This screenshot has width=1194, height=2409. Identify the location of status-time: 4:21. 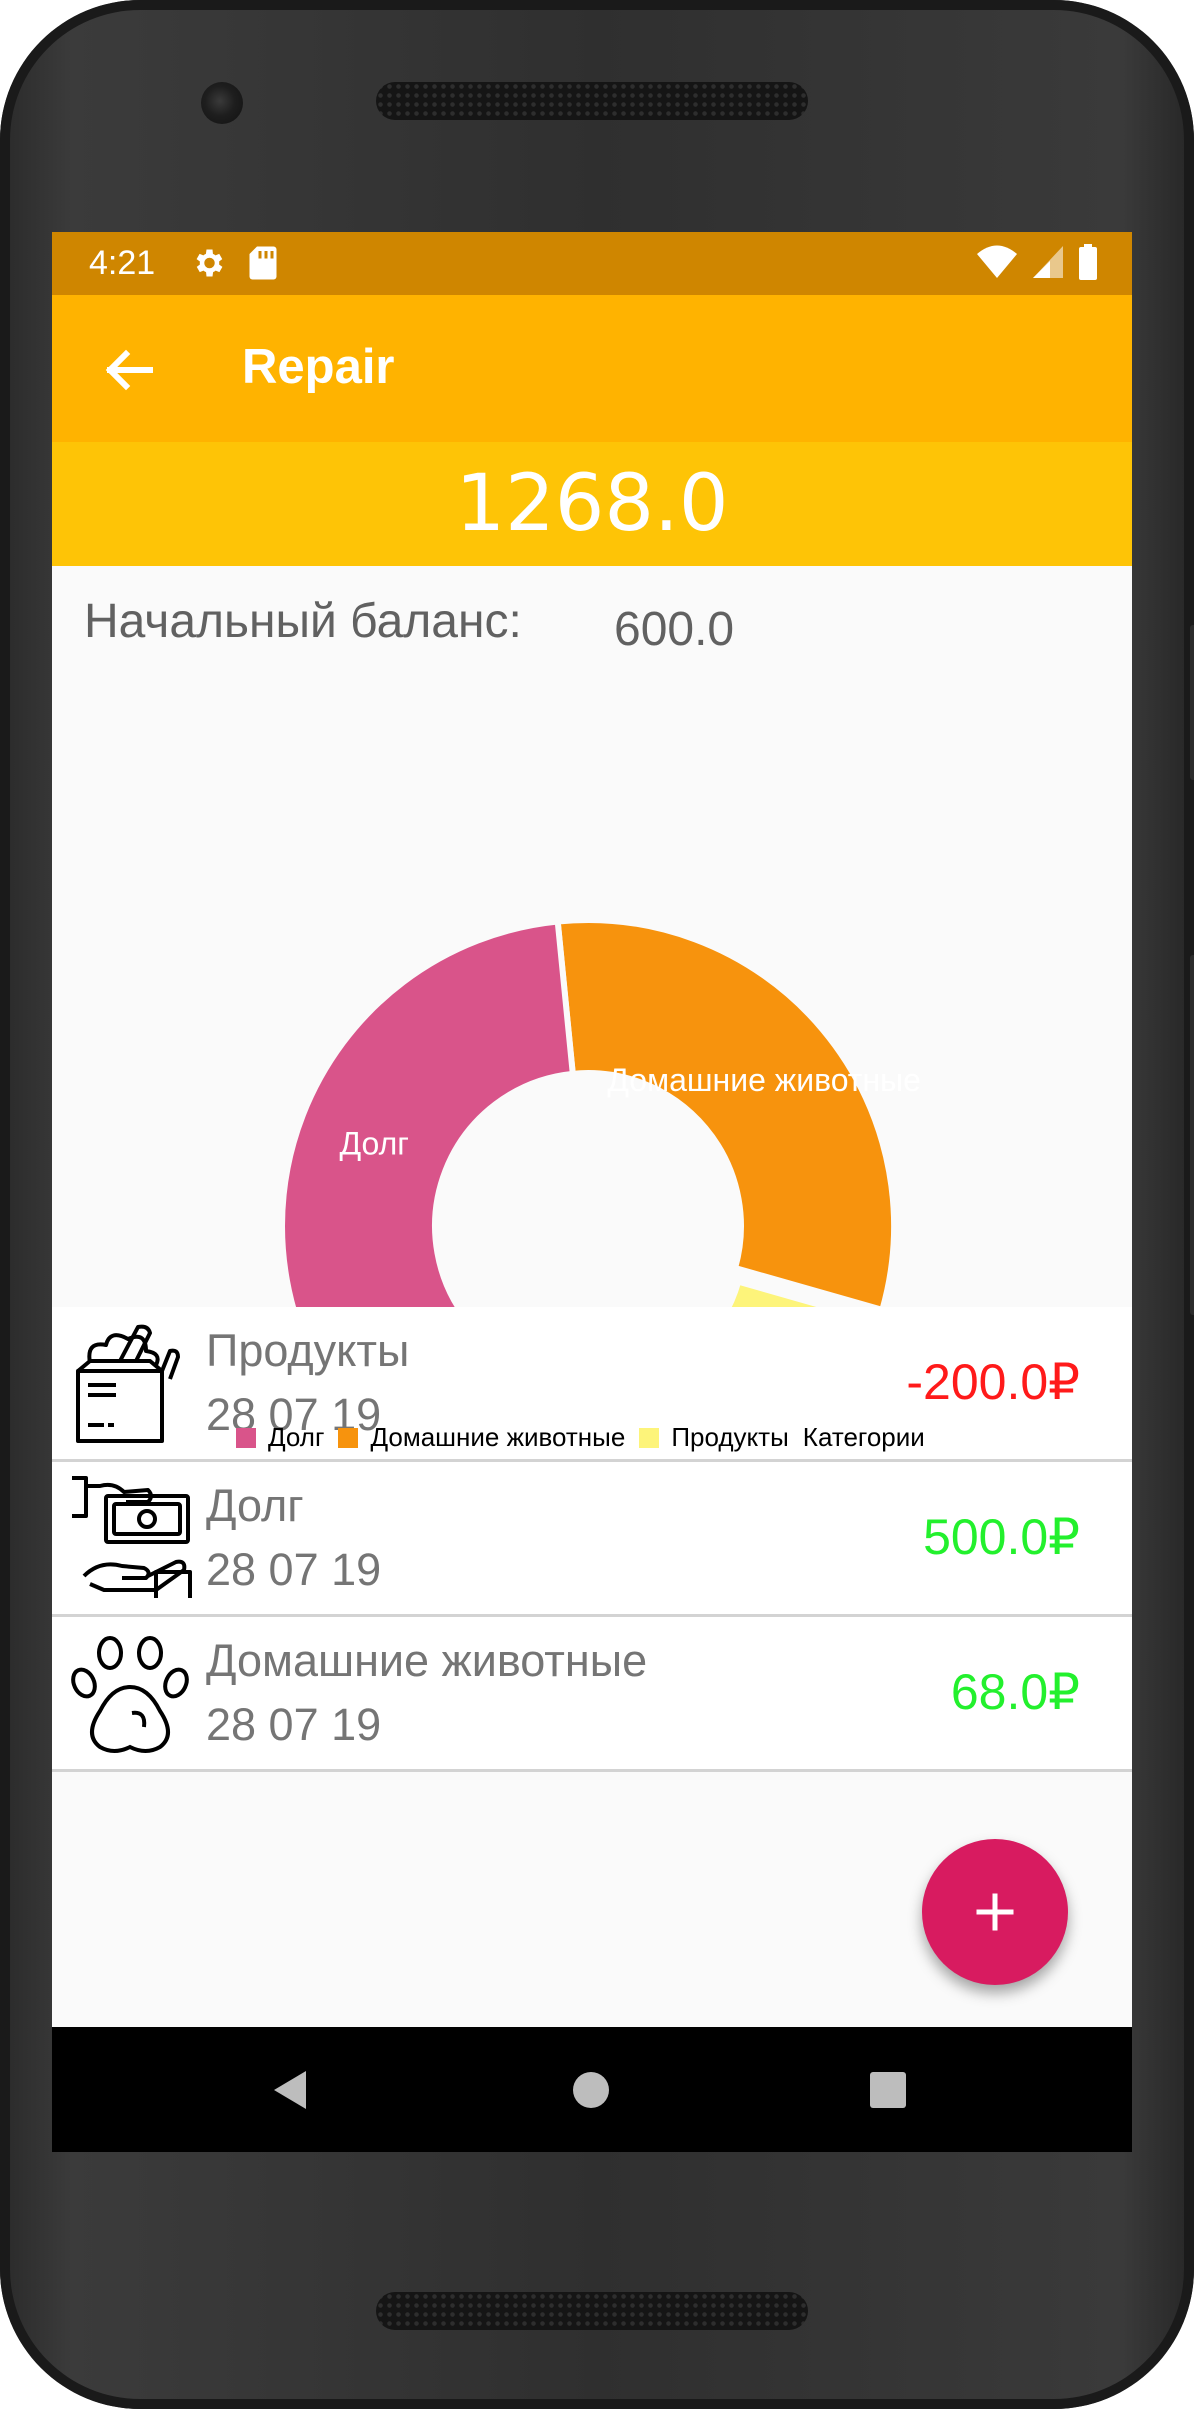
(122, 263).